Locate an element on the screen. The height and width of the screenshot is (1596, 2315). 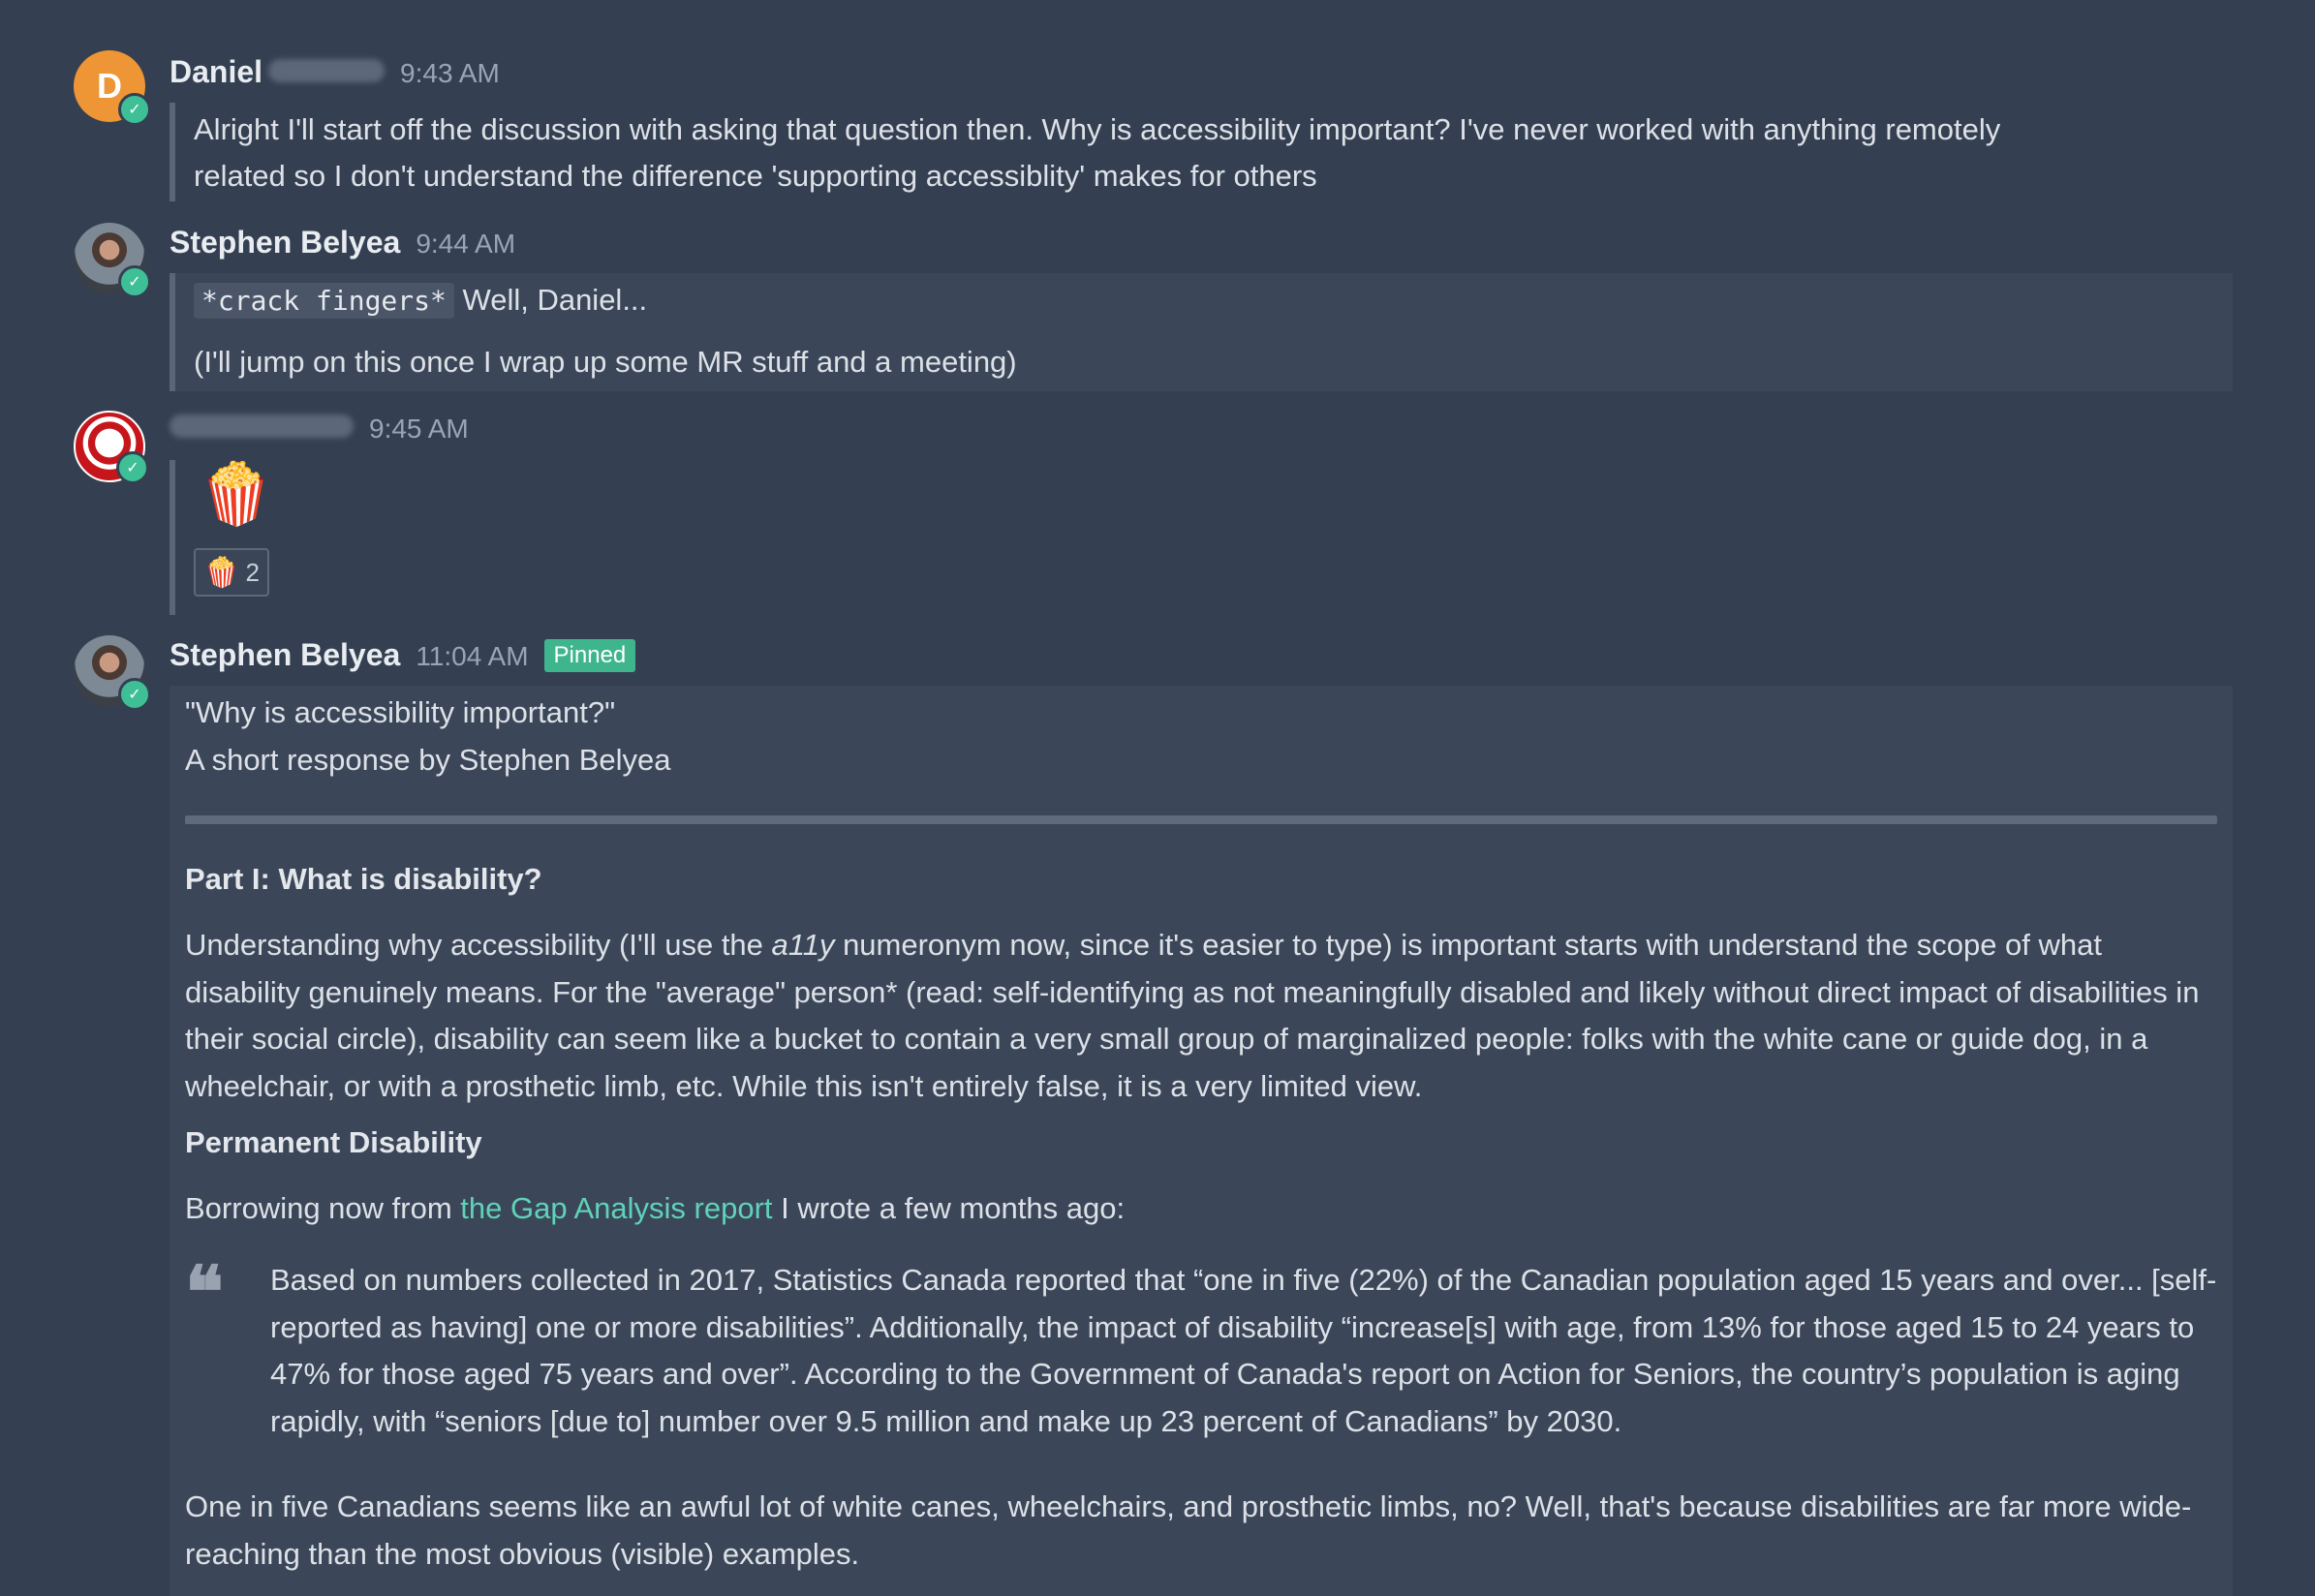
timestamp: 9:44 AM is located at coordinates (466, 244).